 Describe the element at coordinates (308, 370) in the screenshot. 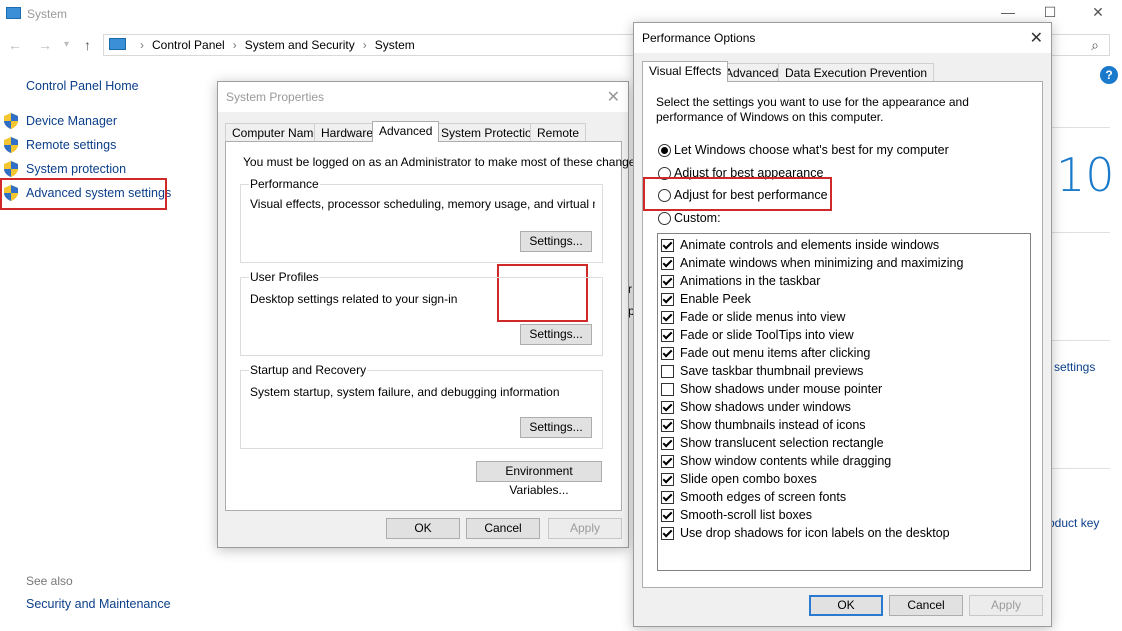

I see `startup-recovery-group-label: Startup and Recovery` at that location.